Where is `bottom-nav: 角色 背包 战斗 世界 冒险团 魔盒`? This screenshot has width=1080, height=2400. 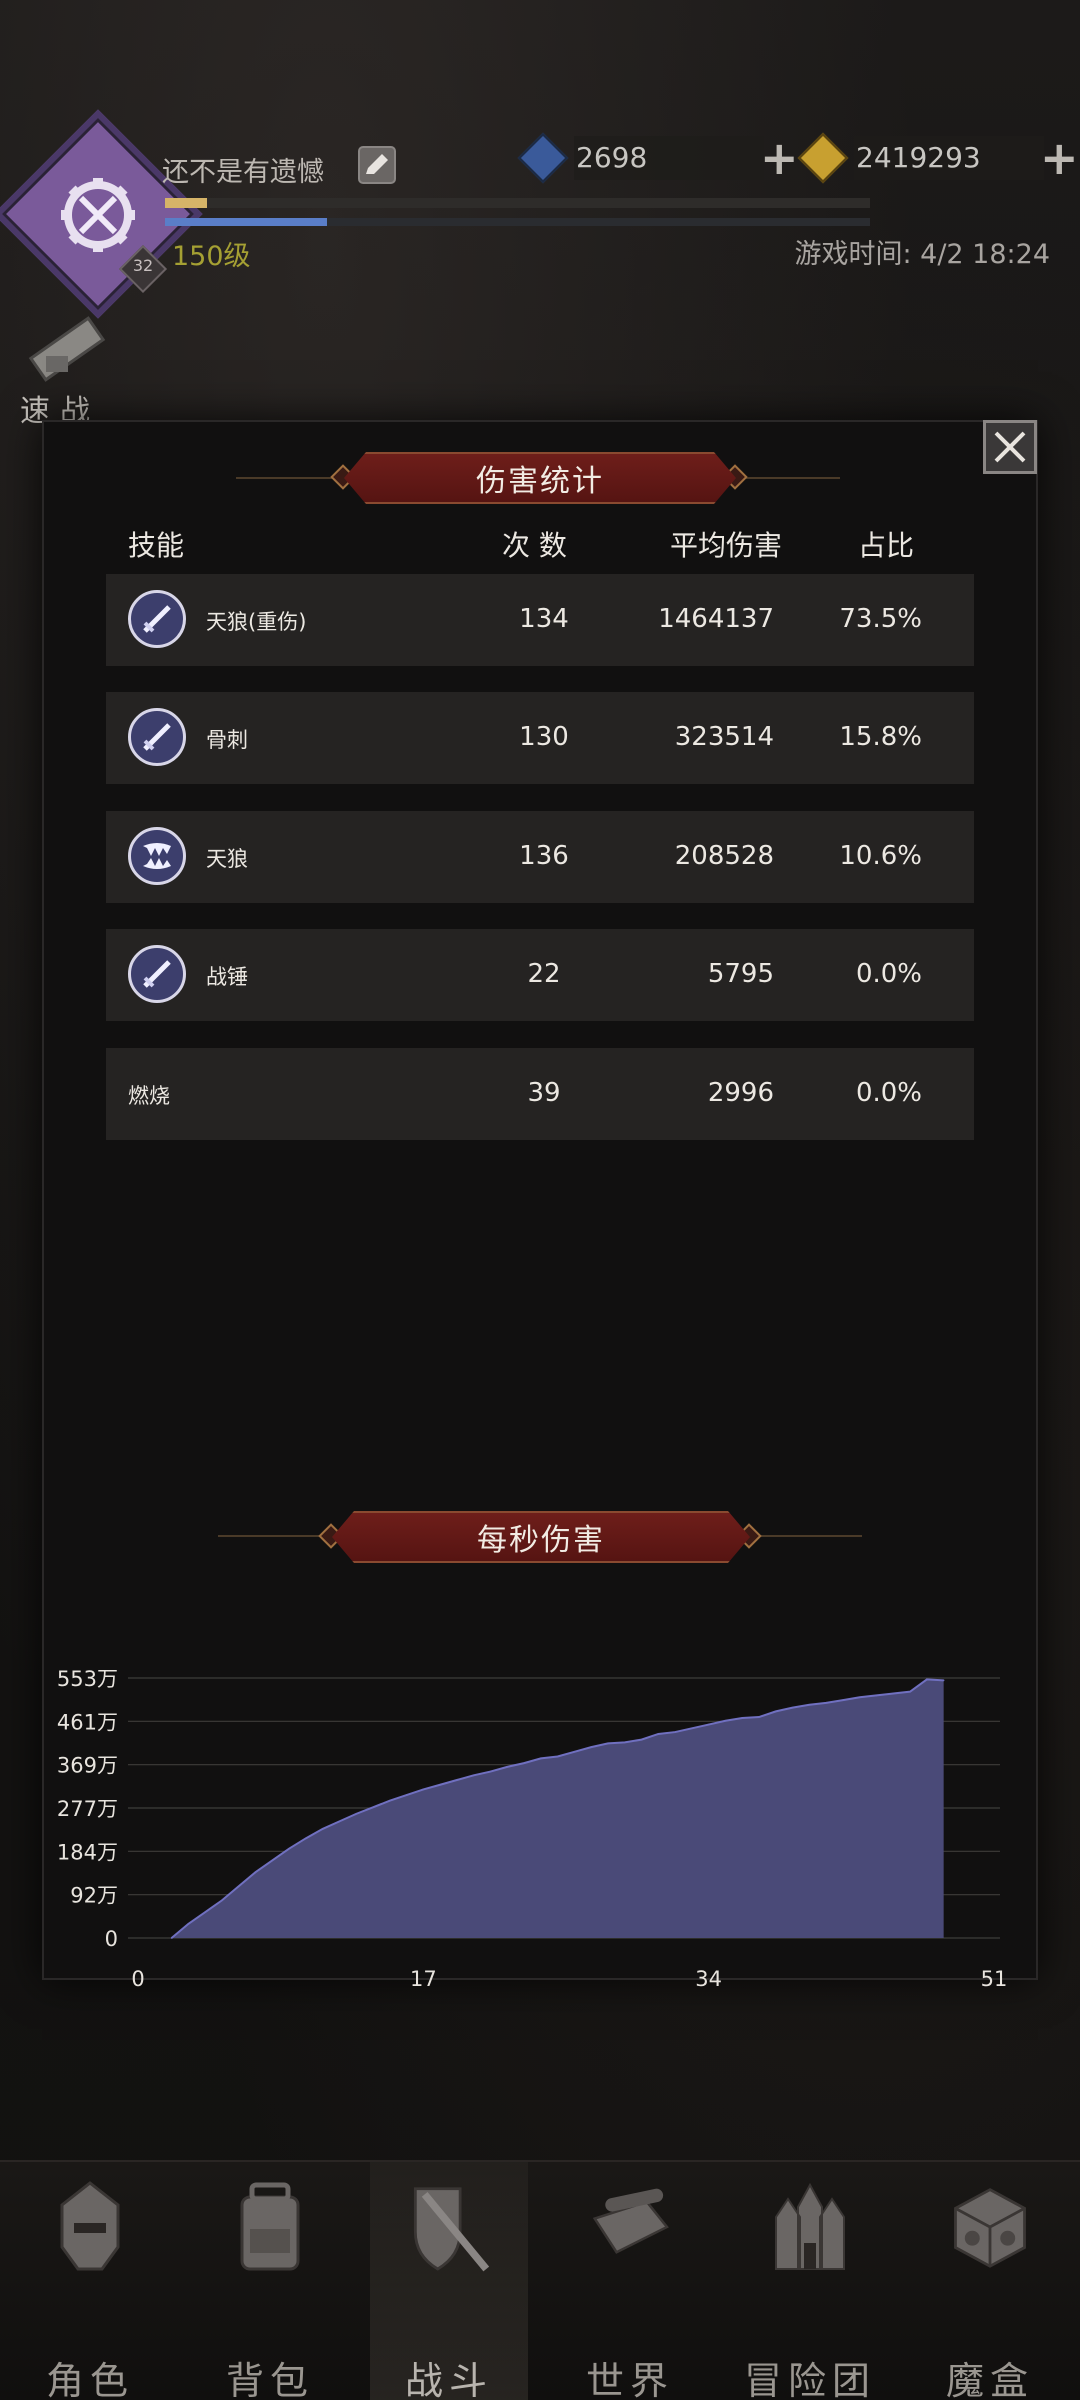
bottom-nav: 角色 背包 战斗 世界 冒险团 魔盒 is located at coordinates (540, 2280).